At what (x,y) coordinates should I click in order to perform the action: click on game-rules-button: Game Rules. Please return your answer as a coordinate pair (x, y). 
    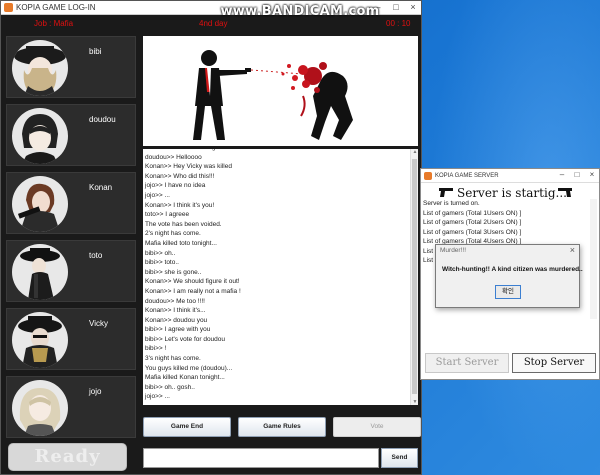
    Looking at the image, I should click on (282, 427).